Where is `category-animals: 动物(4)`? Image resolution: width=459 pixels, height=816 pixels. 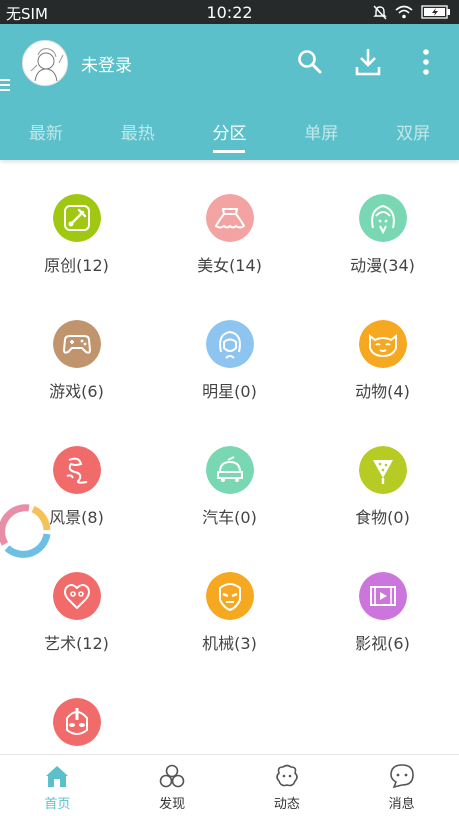
category-animals: 动物(4) is located at coordinates (382, 361).